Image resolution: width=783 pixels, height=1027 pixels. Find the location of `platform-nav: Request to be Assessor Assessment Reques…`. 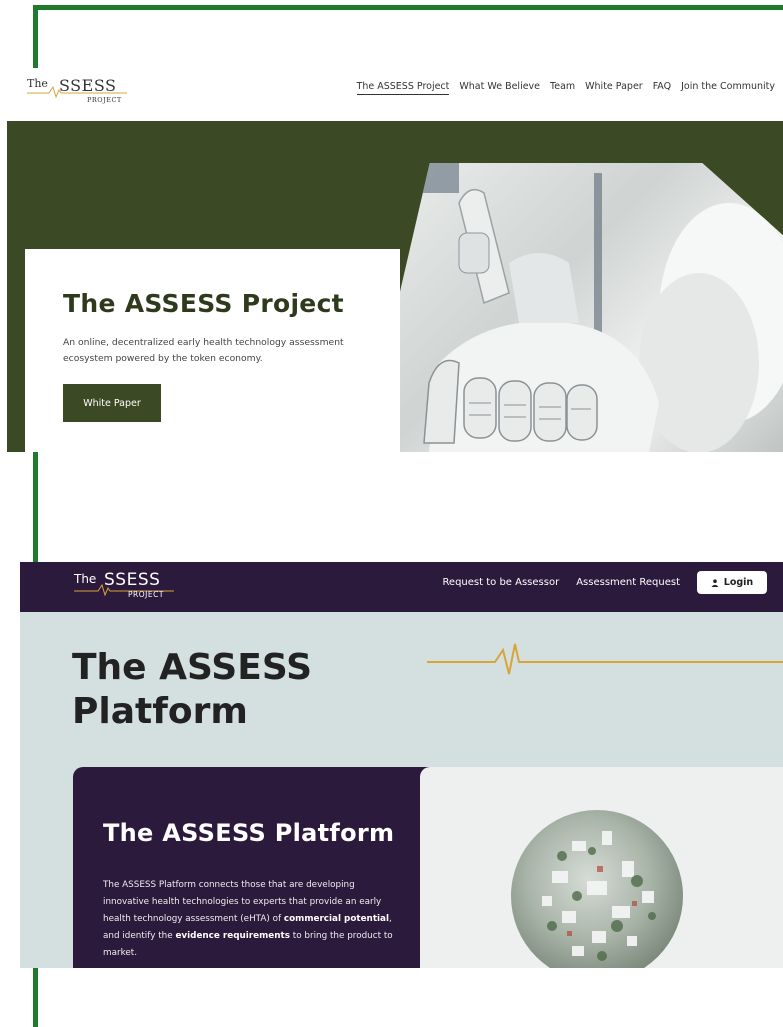

platform-nav: Request to be Assessor Assessment Reques… is located at coordinates (604, 582).